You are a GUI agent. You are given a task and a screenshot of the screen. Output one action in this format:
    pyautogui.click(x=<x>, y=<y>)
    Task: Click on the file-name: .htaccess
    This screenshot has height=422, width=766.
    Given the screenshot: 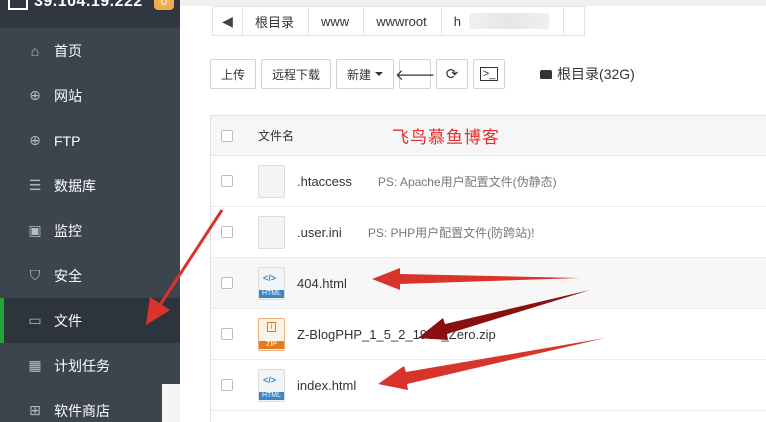 What is the action you would take?
    pyautogui.click(x=324, y=181)
    